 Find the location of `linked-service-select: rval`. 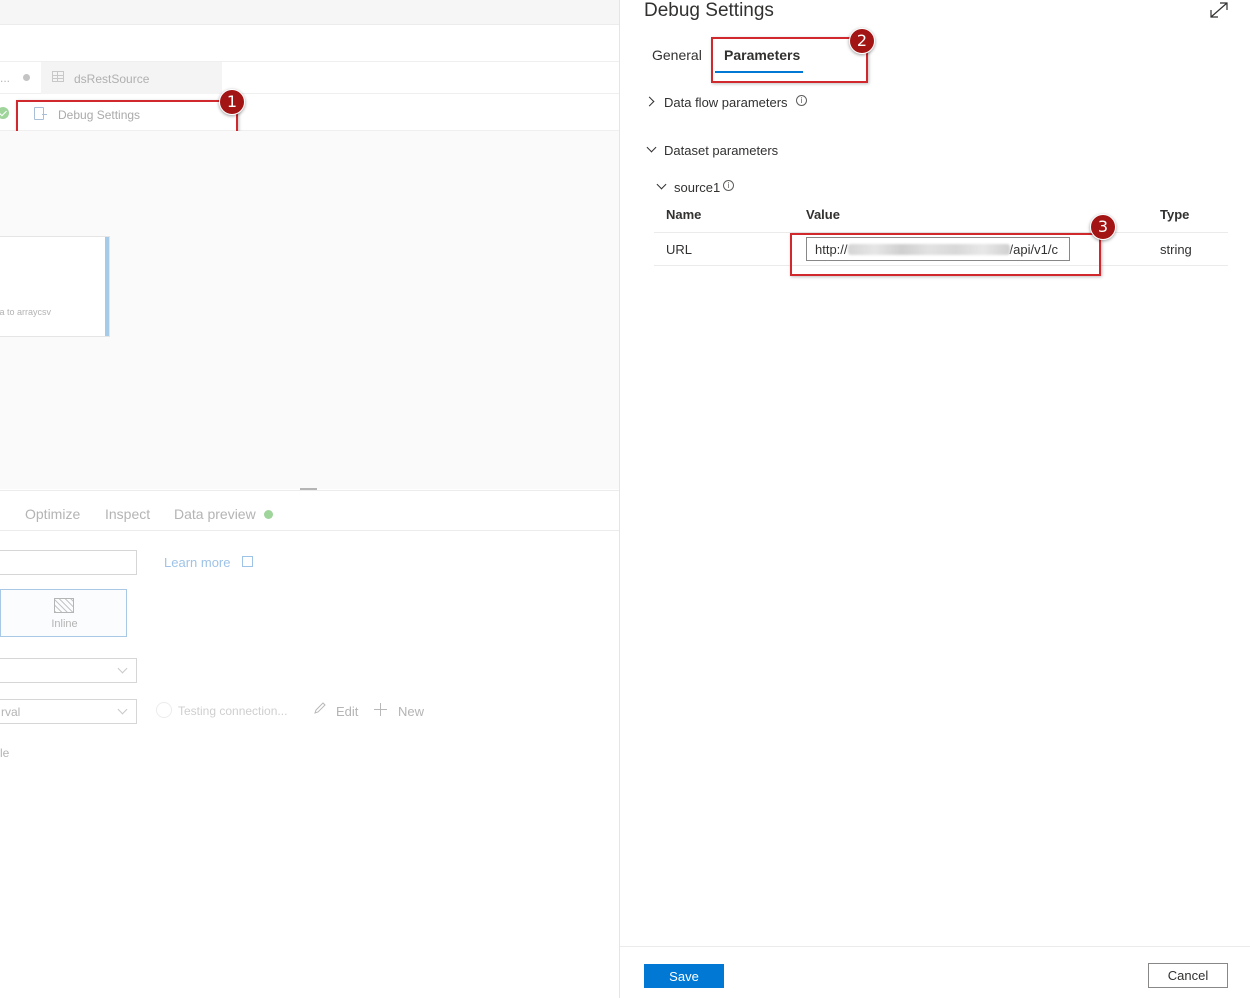

linked-service-select: rval is located at coordinates (68, 711).